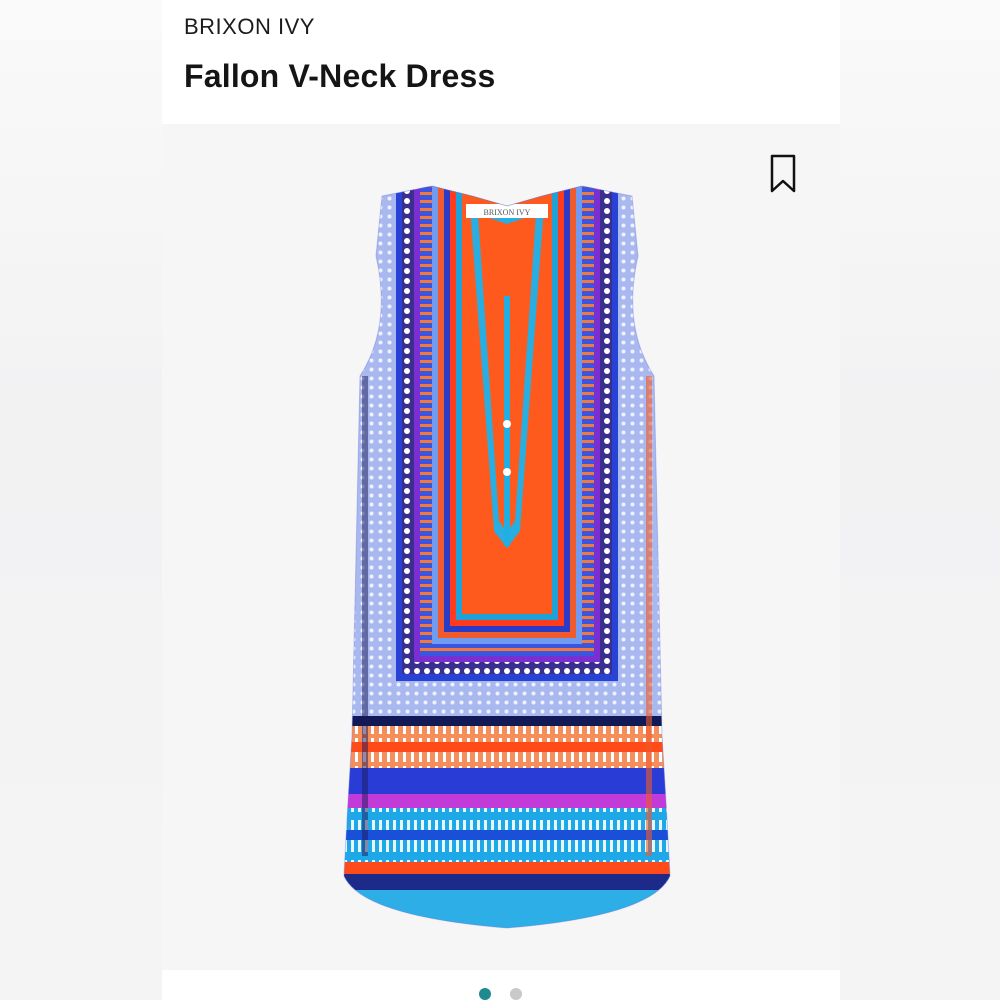 This screenshot has width=1000, height=1000. I want to click on brand-name: BRIXON IVY, so click(249, 27).